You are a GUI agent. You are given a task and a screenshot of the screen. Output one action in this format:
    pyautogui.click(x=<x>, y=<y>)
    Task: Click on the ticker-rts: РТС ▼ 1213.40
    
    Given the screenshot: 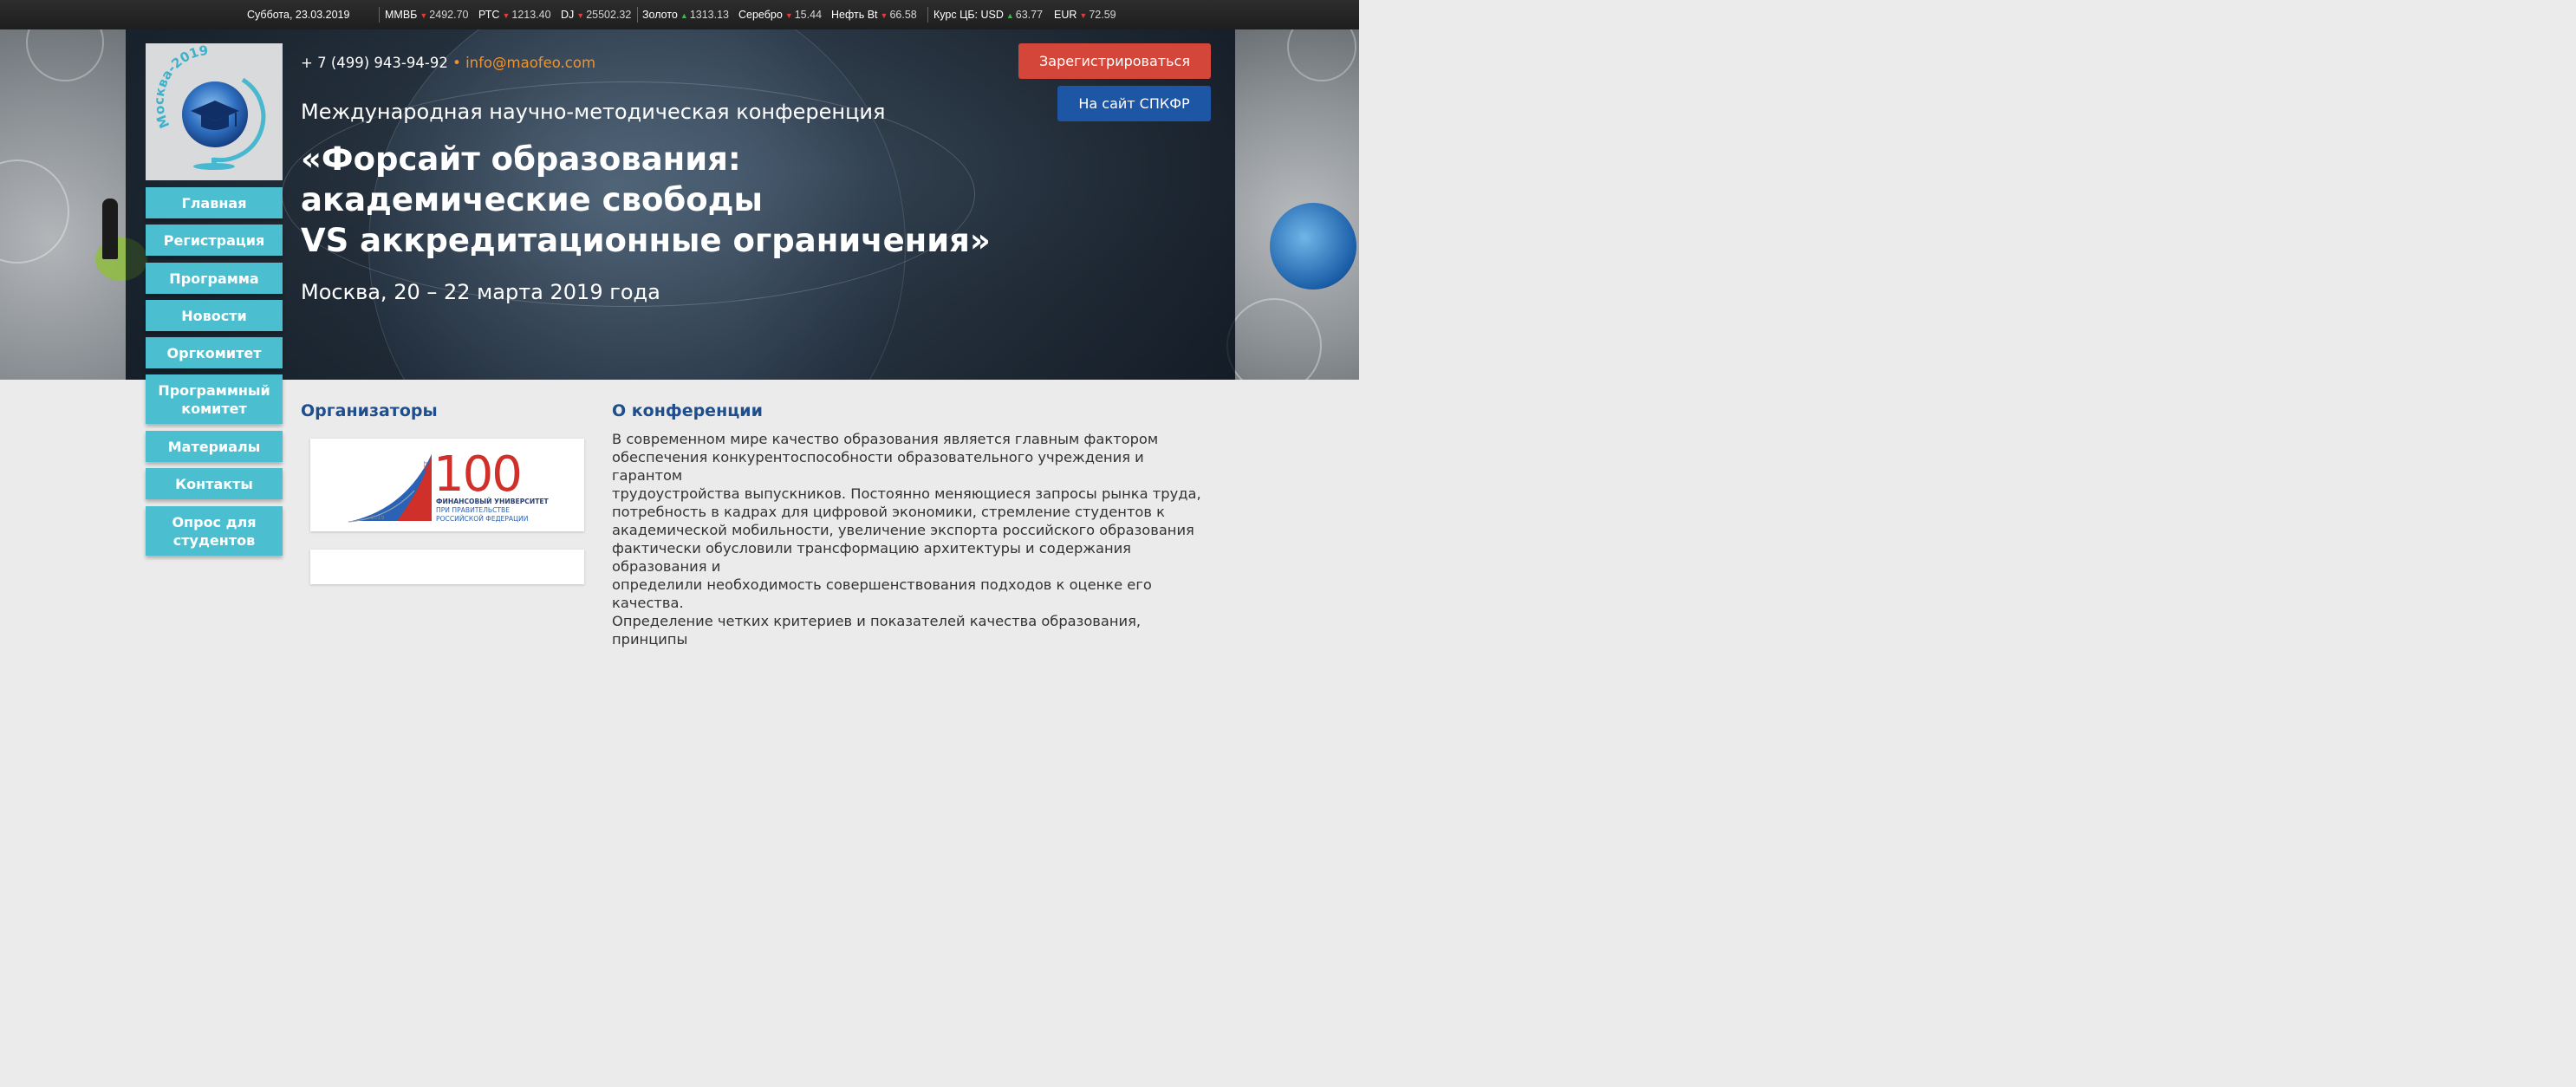 What is the action you would take?
    pyautogui.click(x=514, y=15)
    